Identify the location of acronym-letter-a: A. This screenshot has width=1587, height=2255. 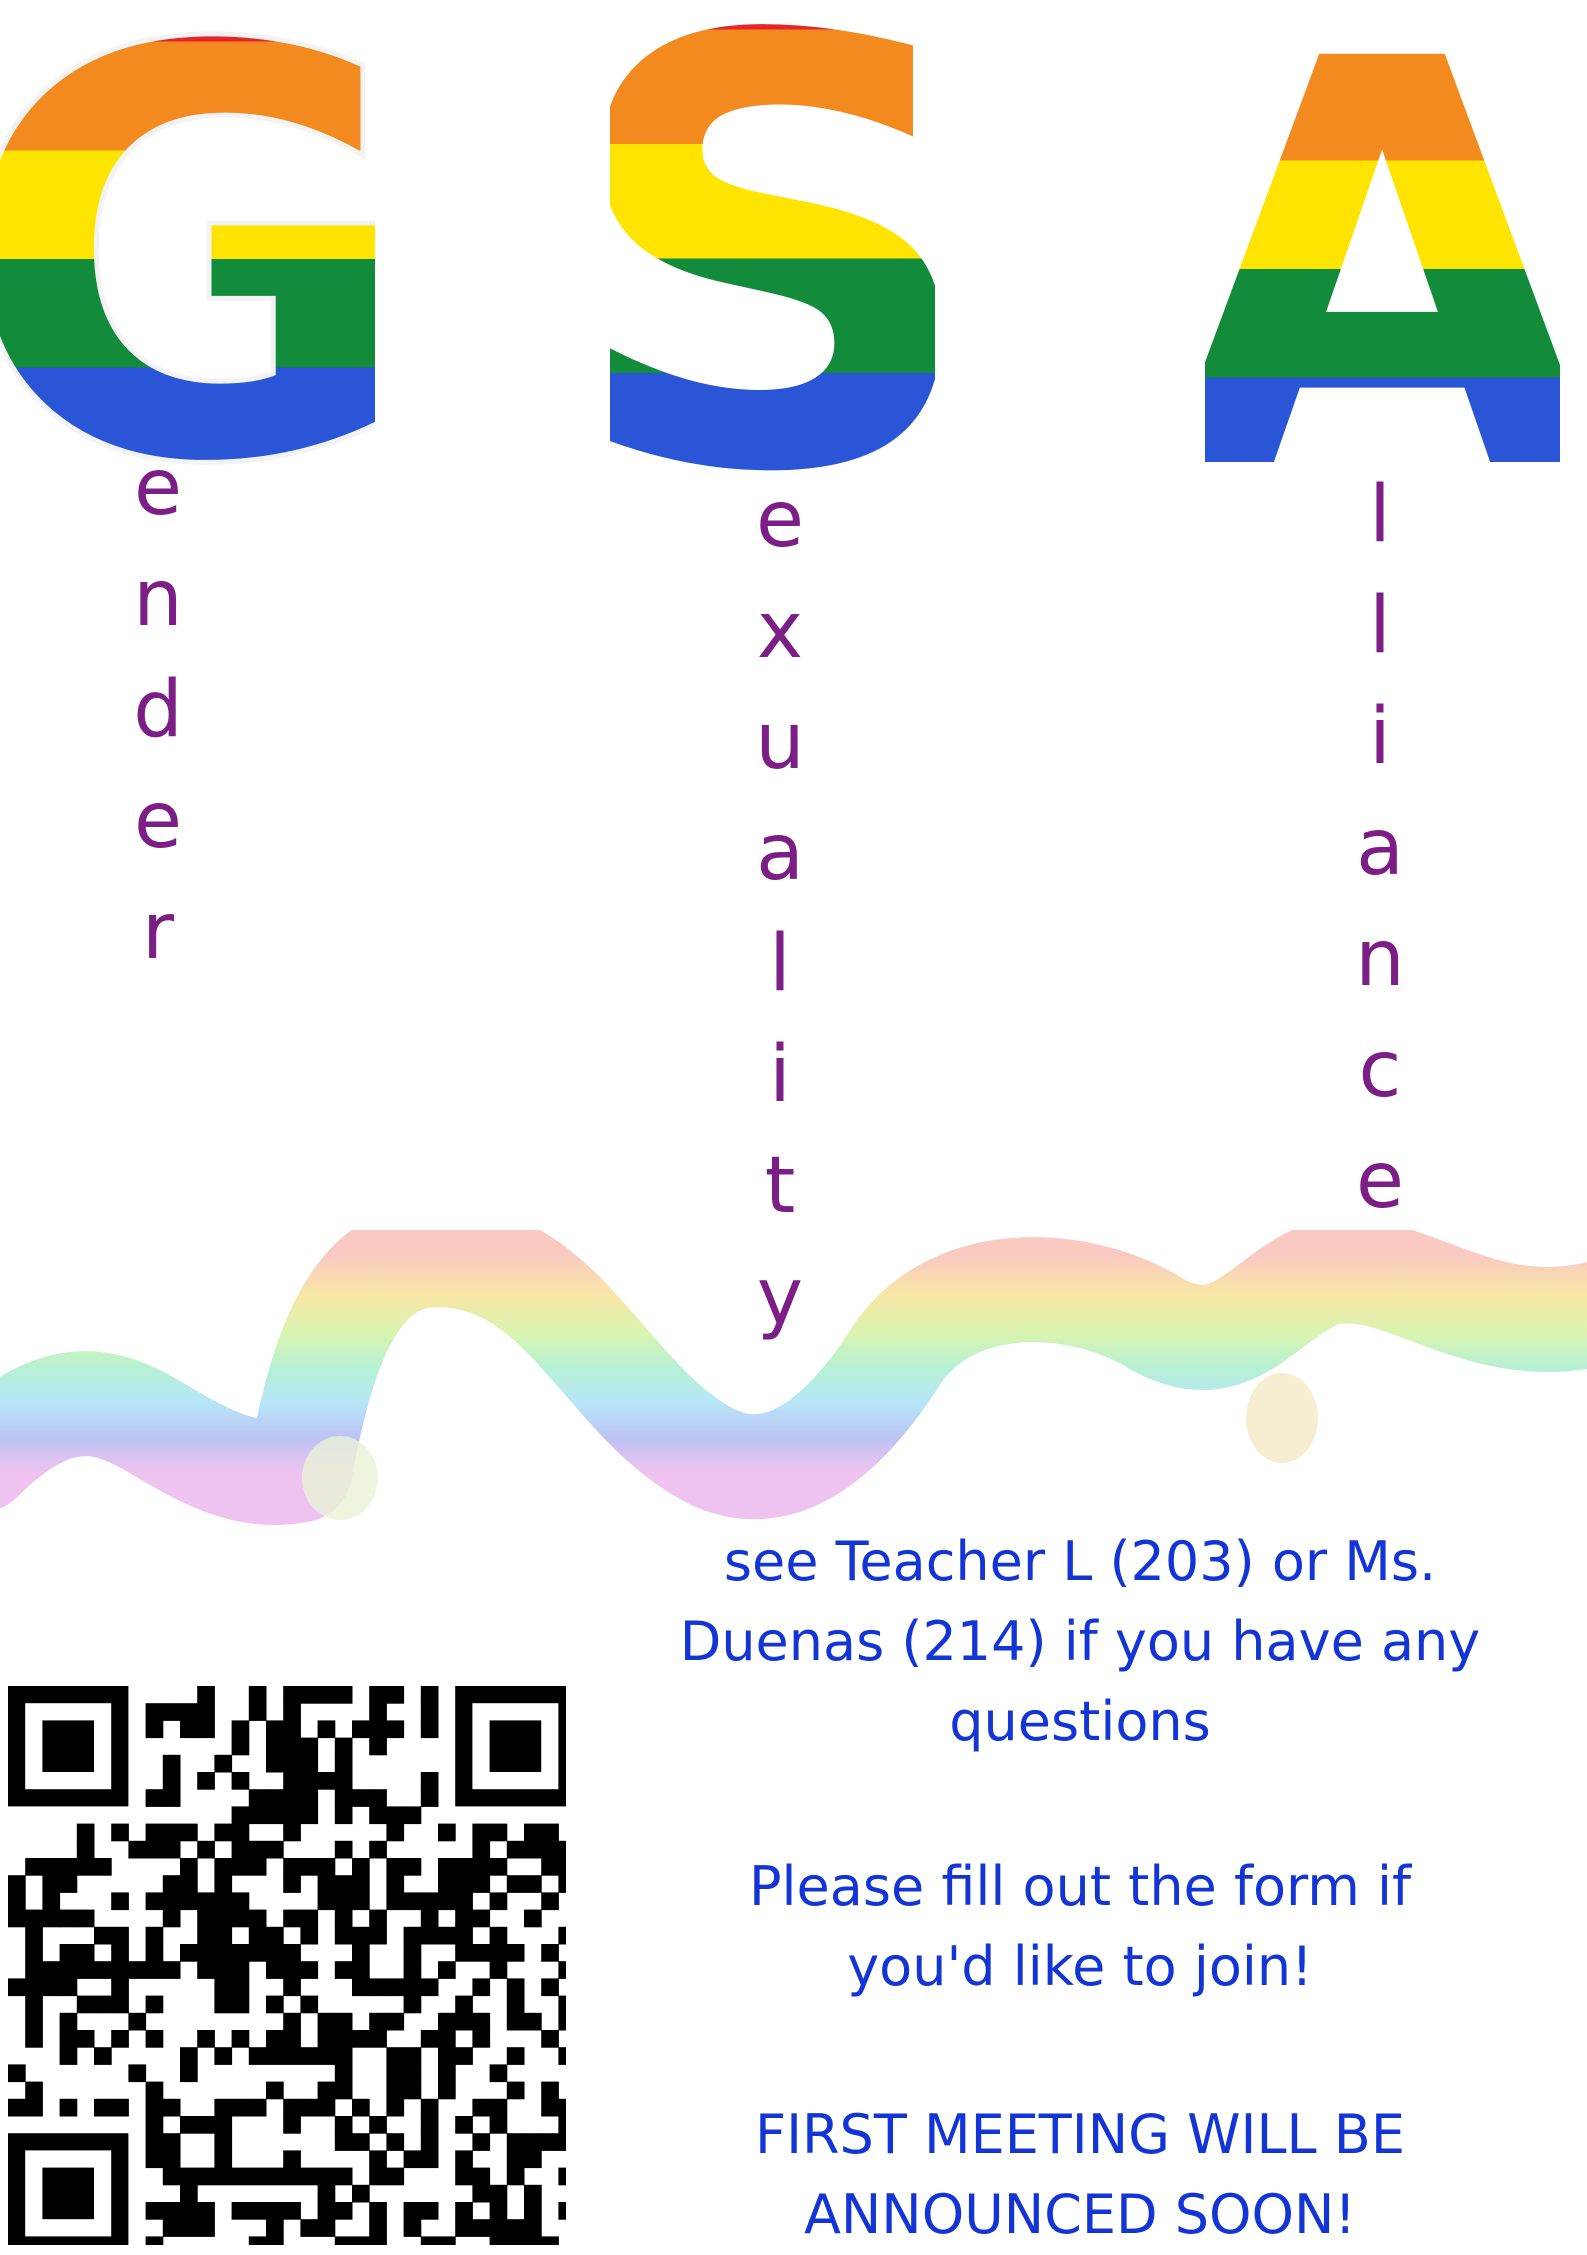
(1382, 245).